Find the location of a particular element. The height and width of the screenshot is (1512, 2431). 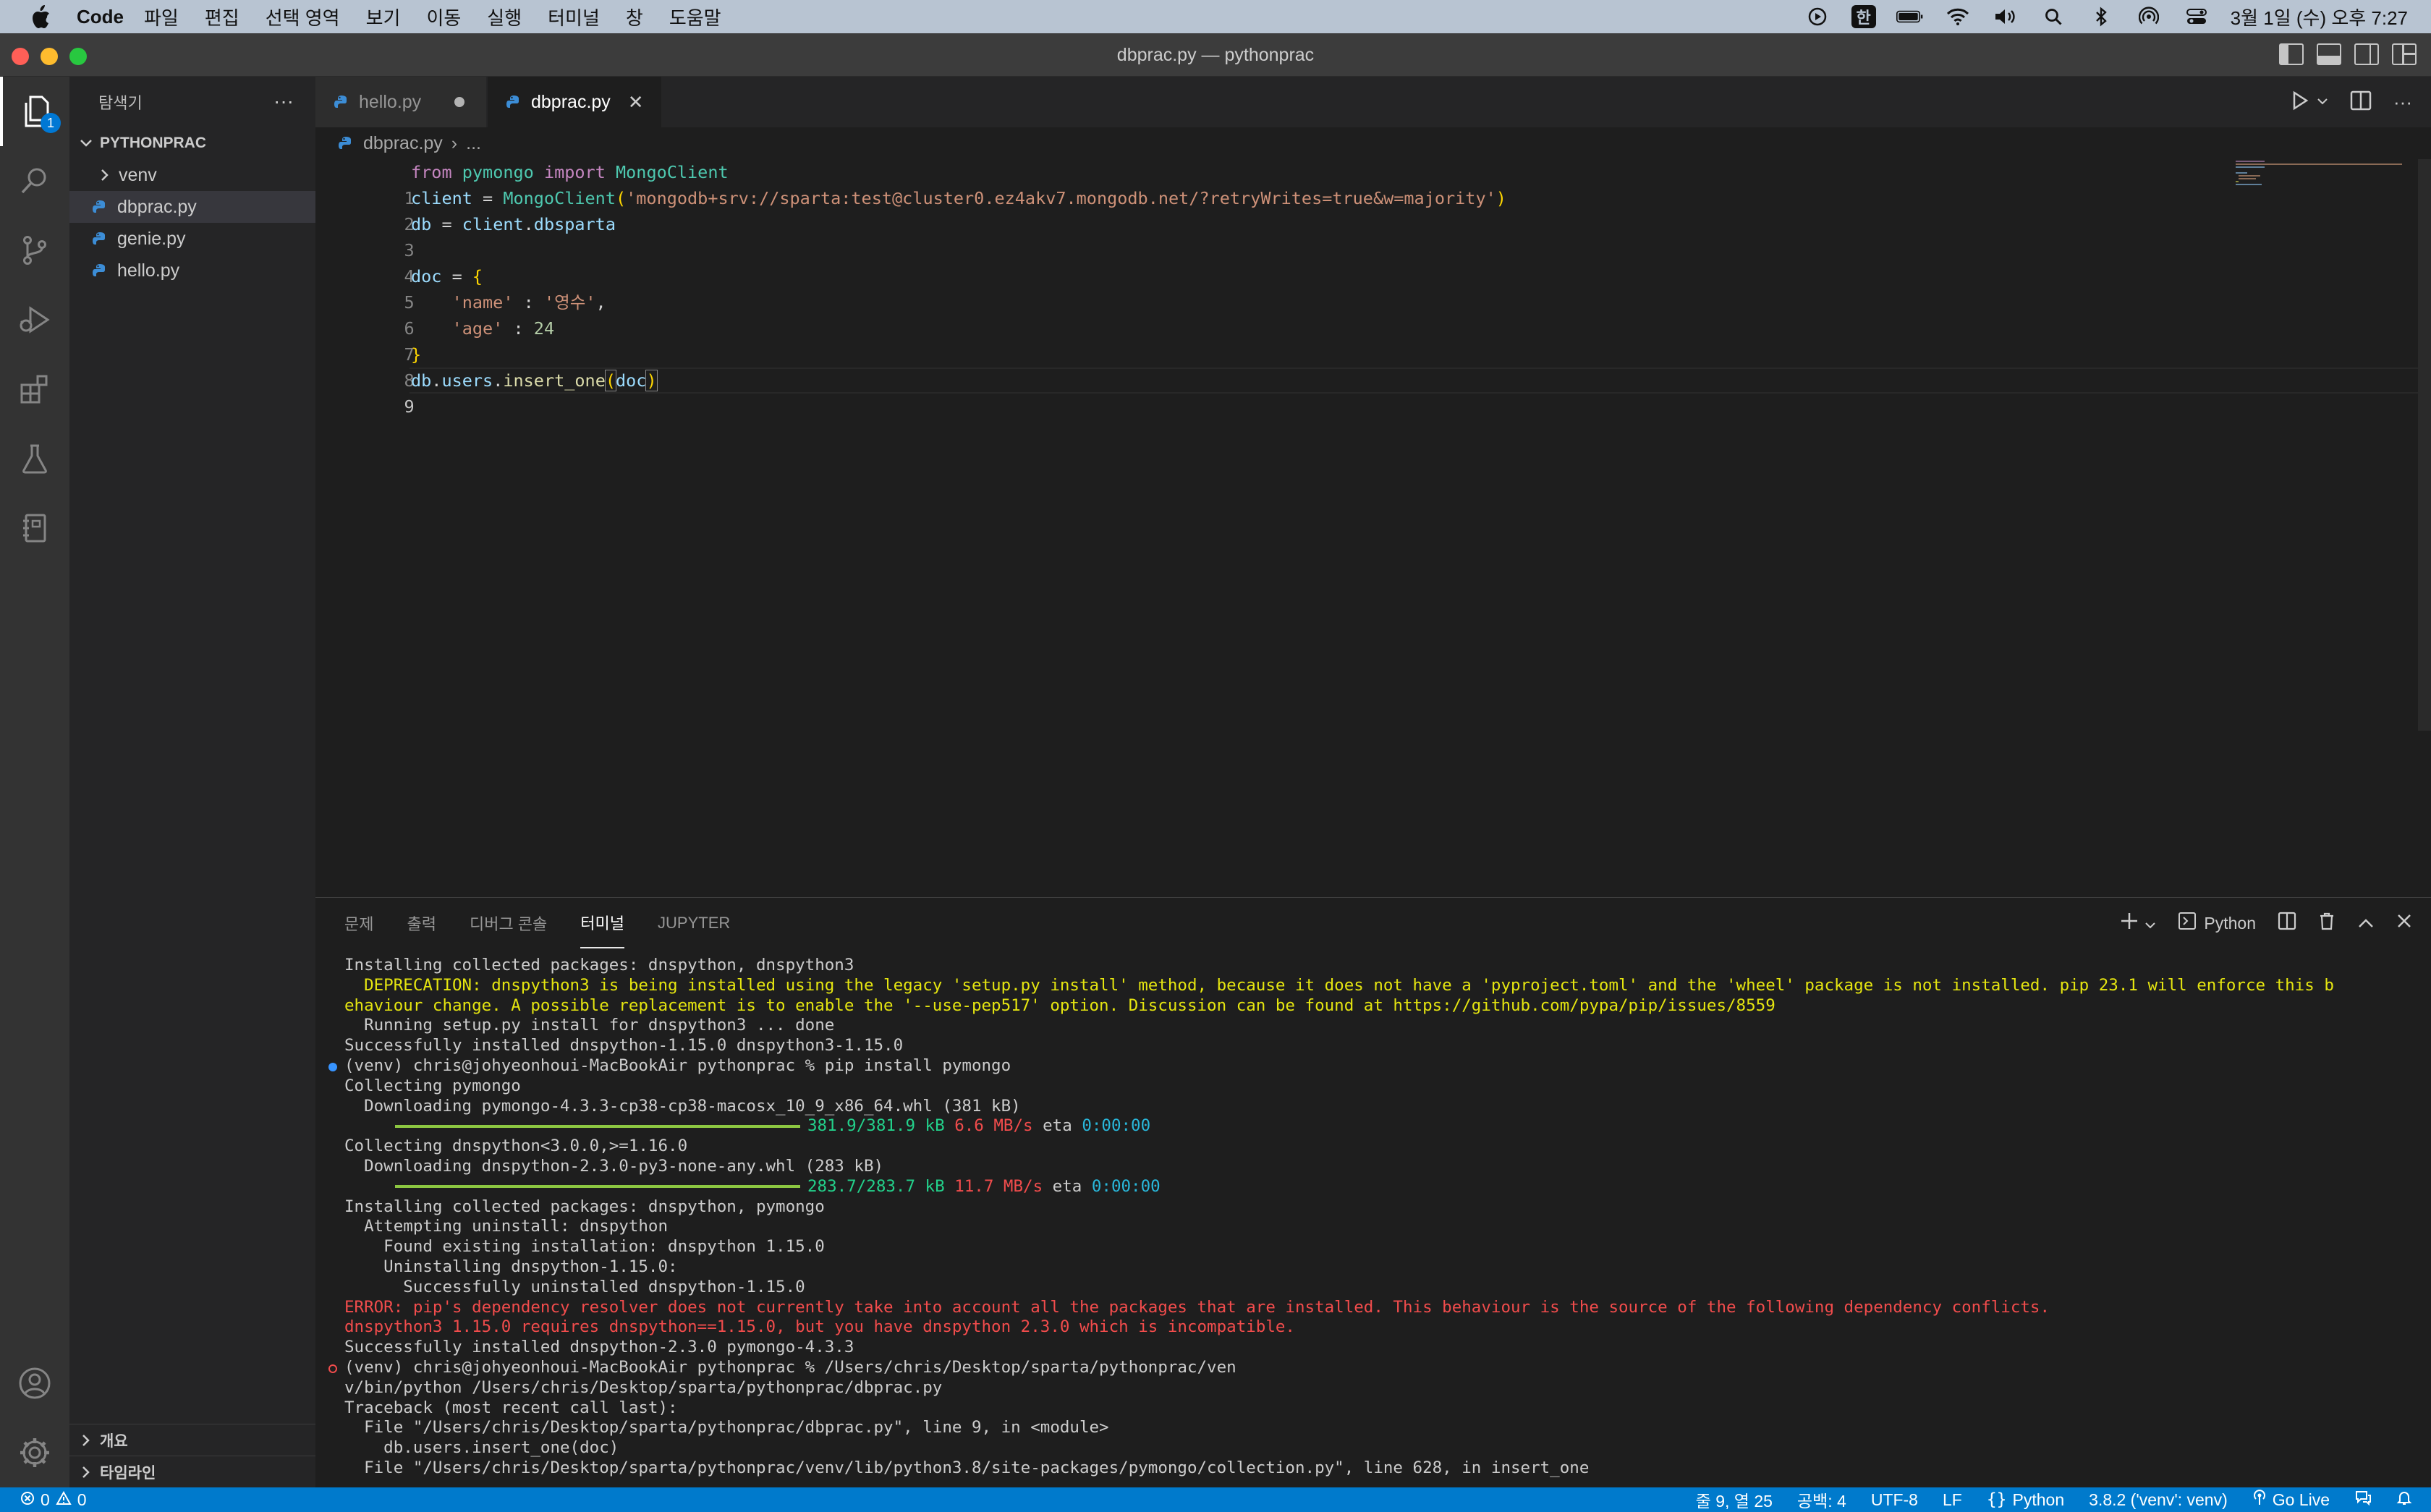

command-success-decoration-icon is located at coordinates (332, 1066).